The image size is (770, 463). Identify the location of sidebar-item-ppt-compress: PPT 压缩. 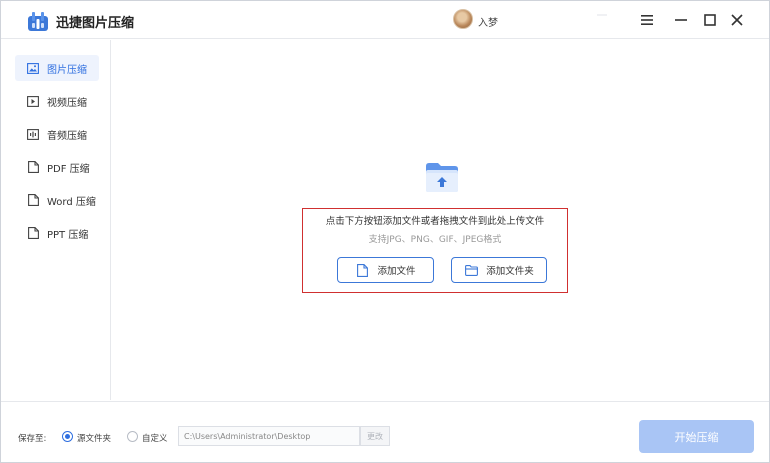
(57, 233).